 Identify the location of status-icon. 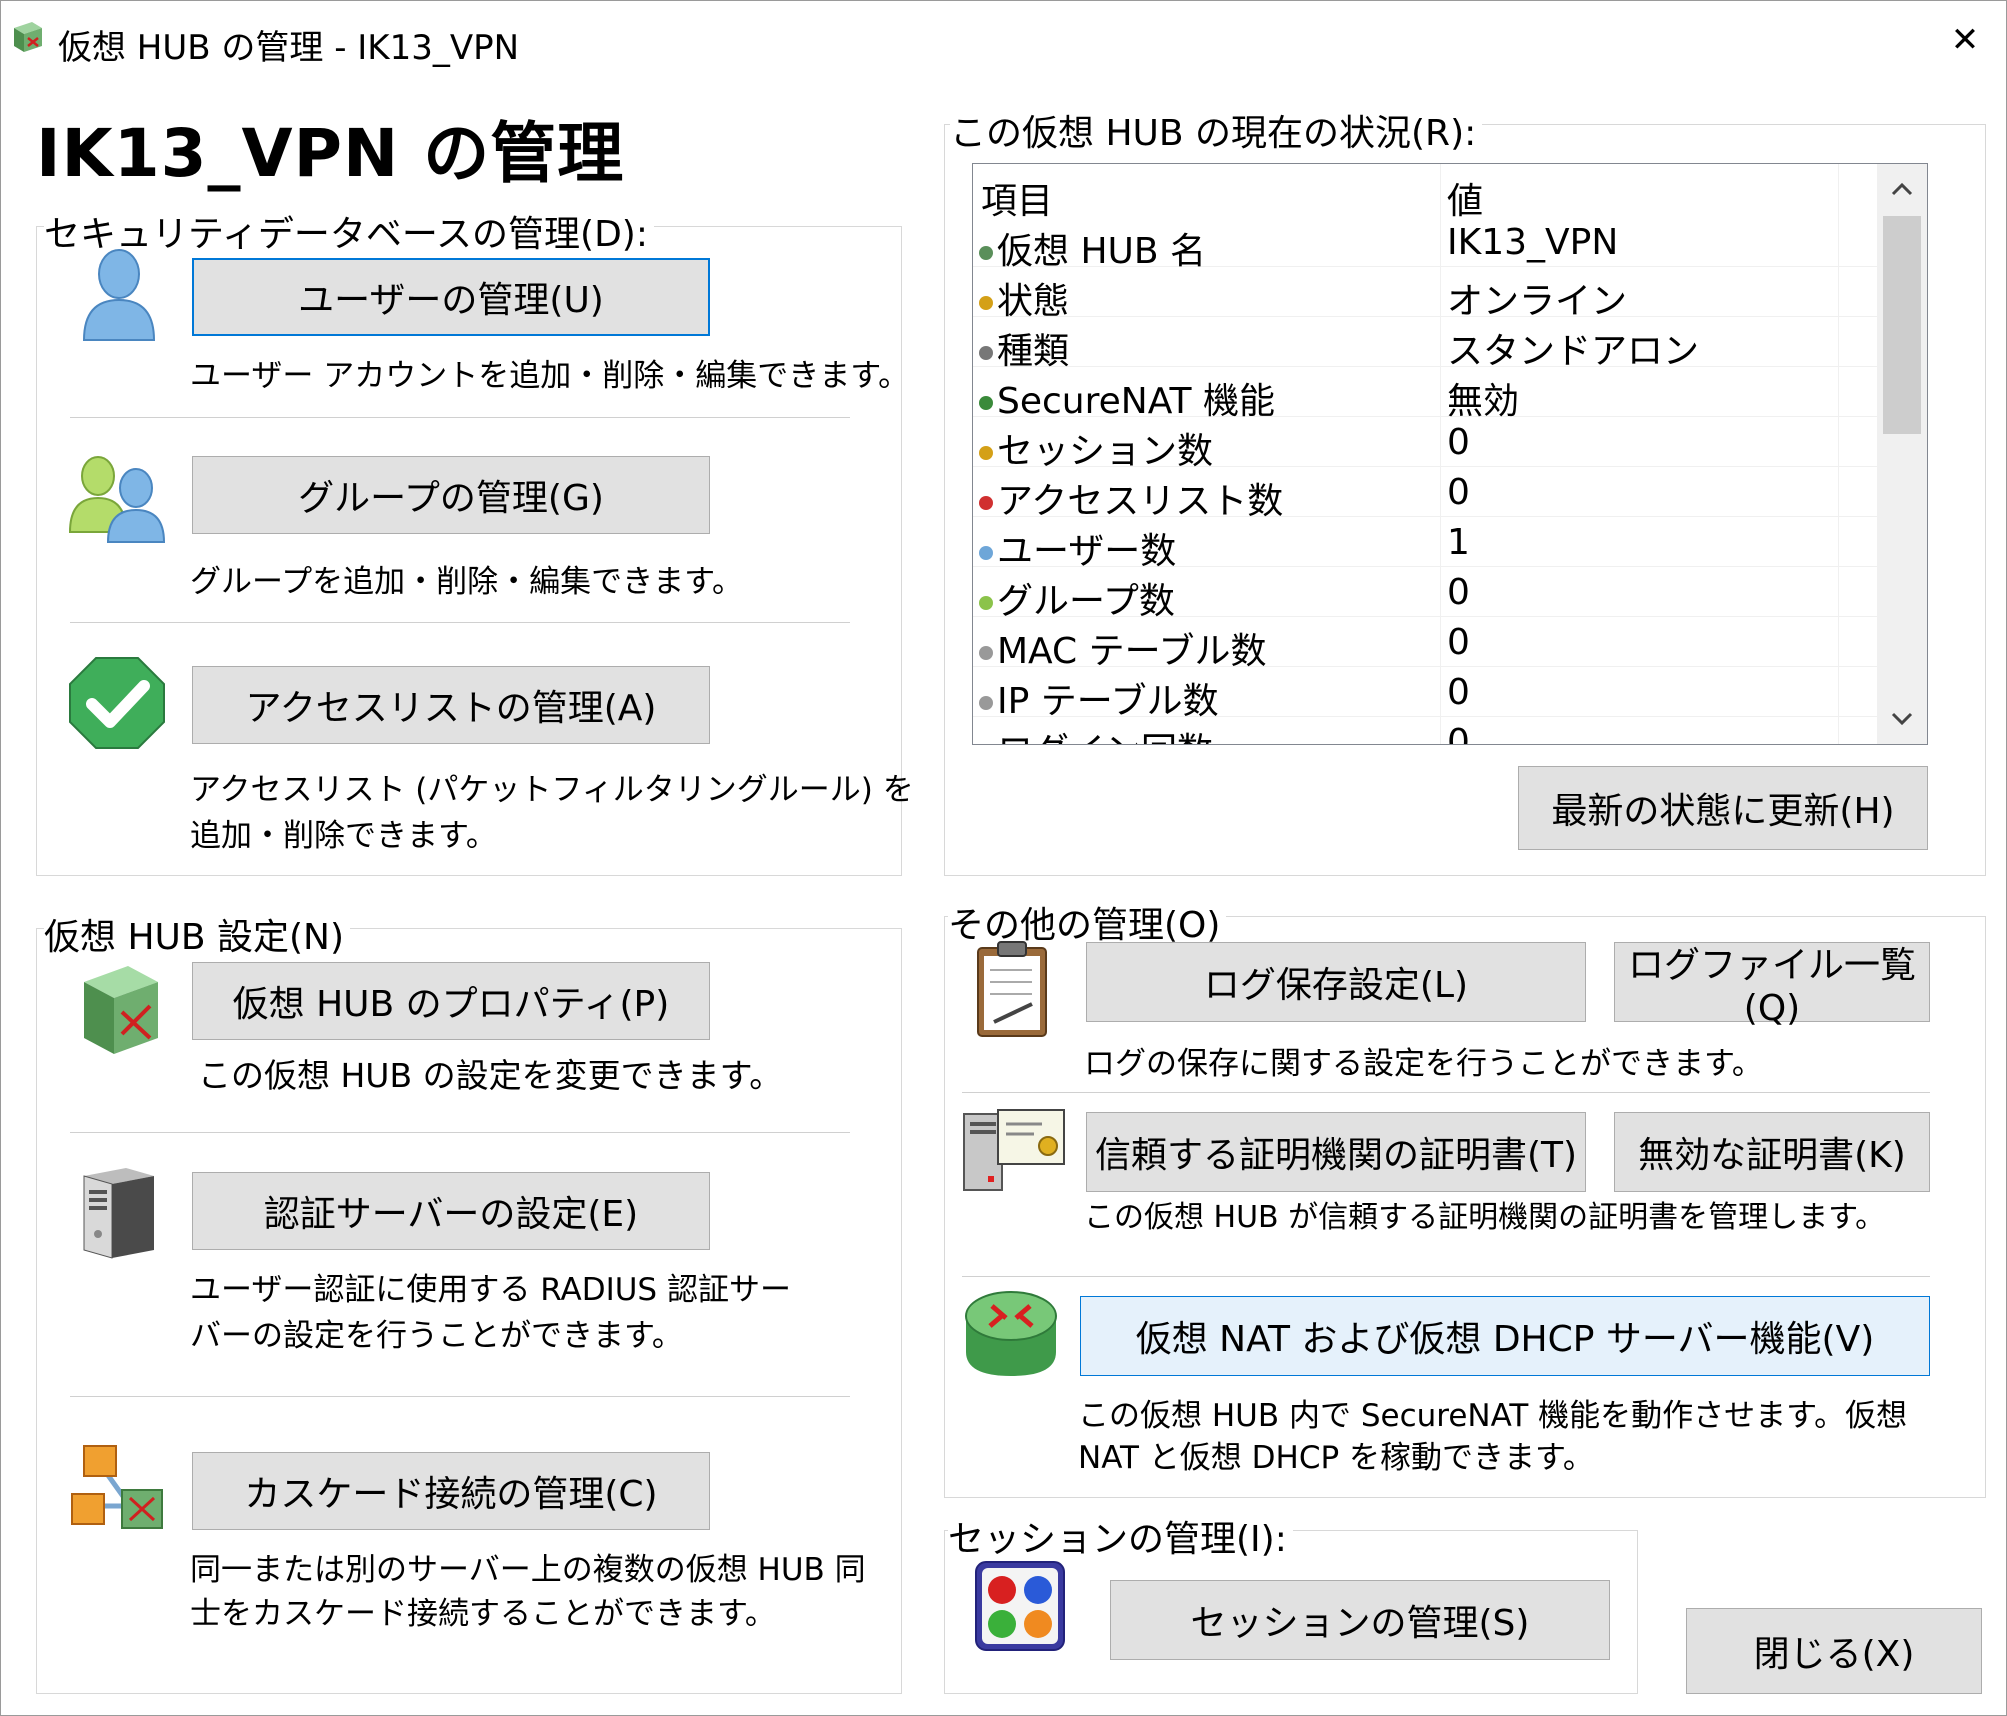
(986, 303).